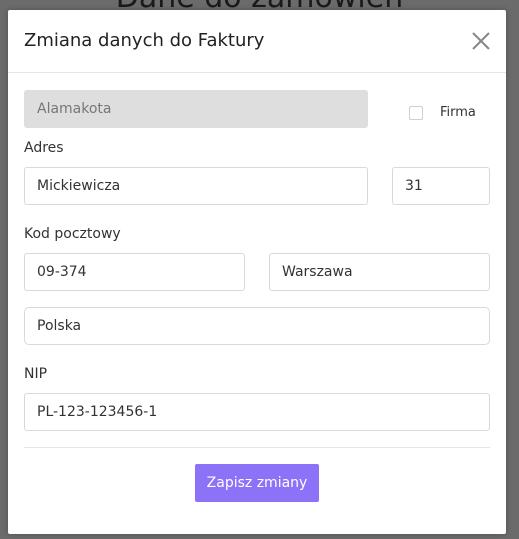 This screenshot has height=539, width=519. I want to click on house-number-input, so click(441, 186).